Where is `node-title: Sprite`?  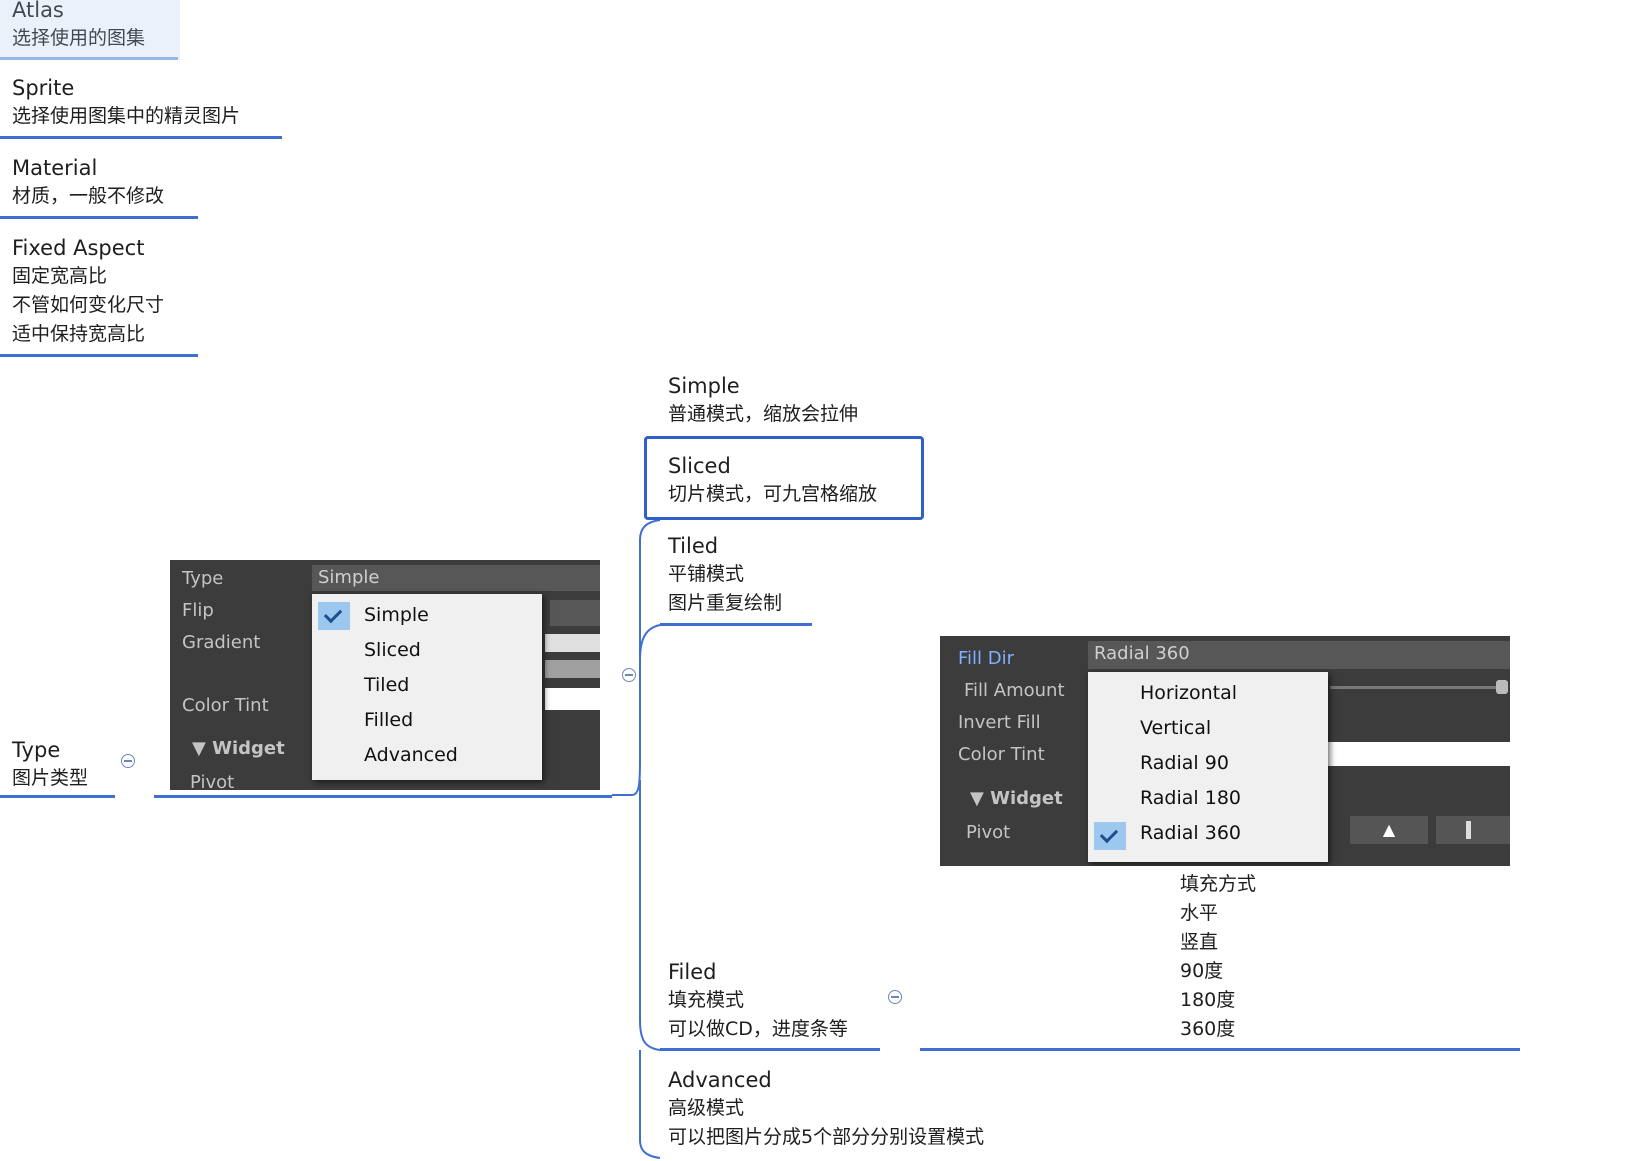 node-title: Sprite is located at coordinates (43, 88).